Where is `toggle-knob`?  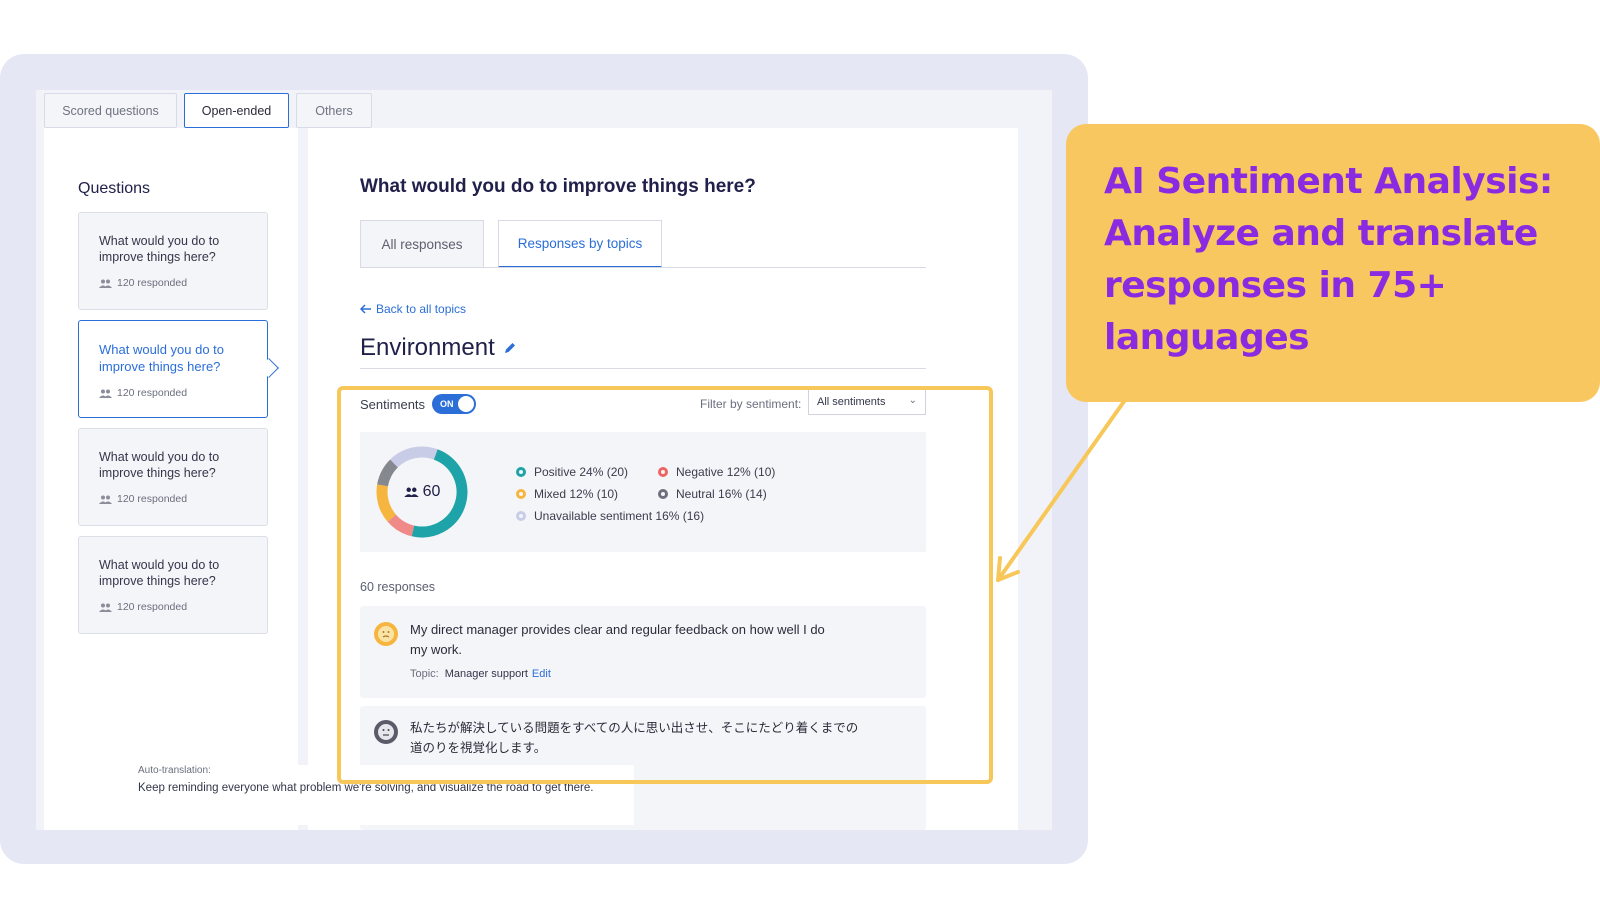 toggle-knob is located at coordinates (466, 404).